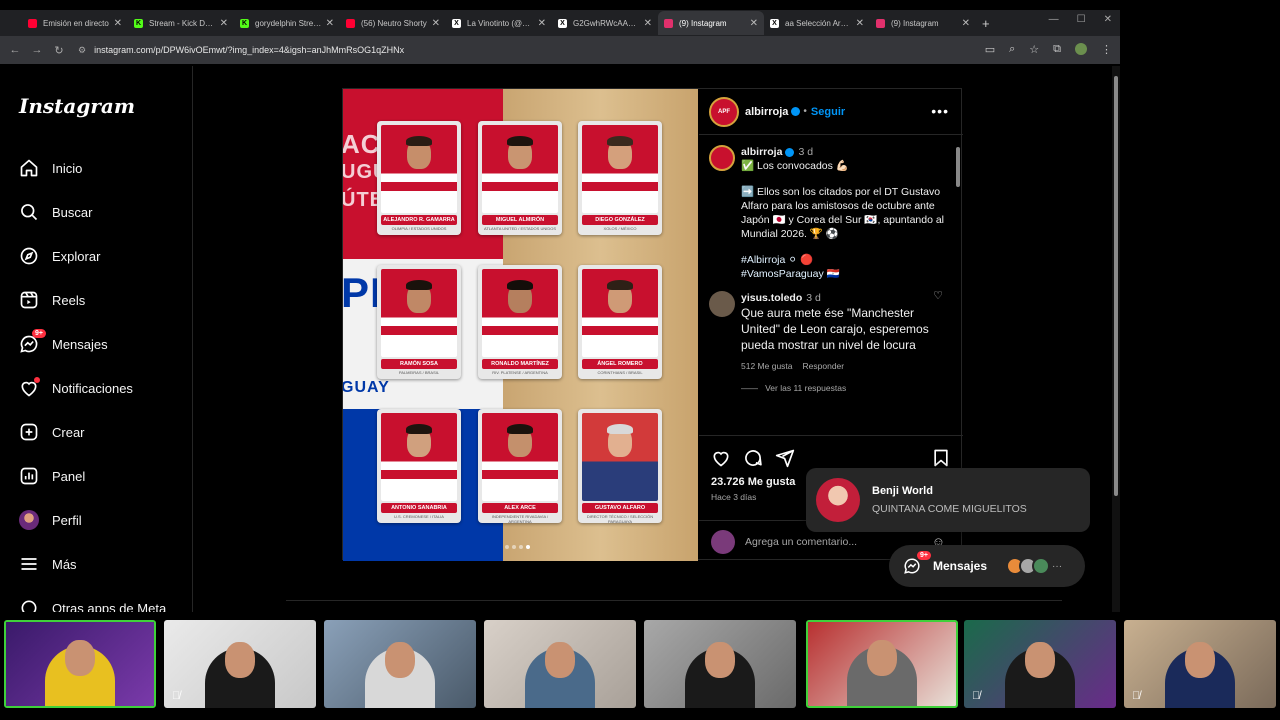 The image size is (1280, 720). Describe the element at coordinates (51, 300) in the screenshot. I see `sidebar-item-reels: Reels` at that location.